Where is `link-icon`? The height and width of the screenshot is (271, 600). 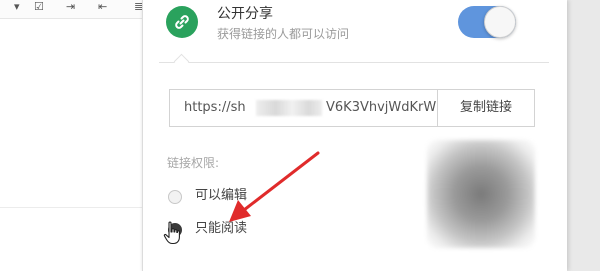
link-icon is located at coordinates (182, 22).